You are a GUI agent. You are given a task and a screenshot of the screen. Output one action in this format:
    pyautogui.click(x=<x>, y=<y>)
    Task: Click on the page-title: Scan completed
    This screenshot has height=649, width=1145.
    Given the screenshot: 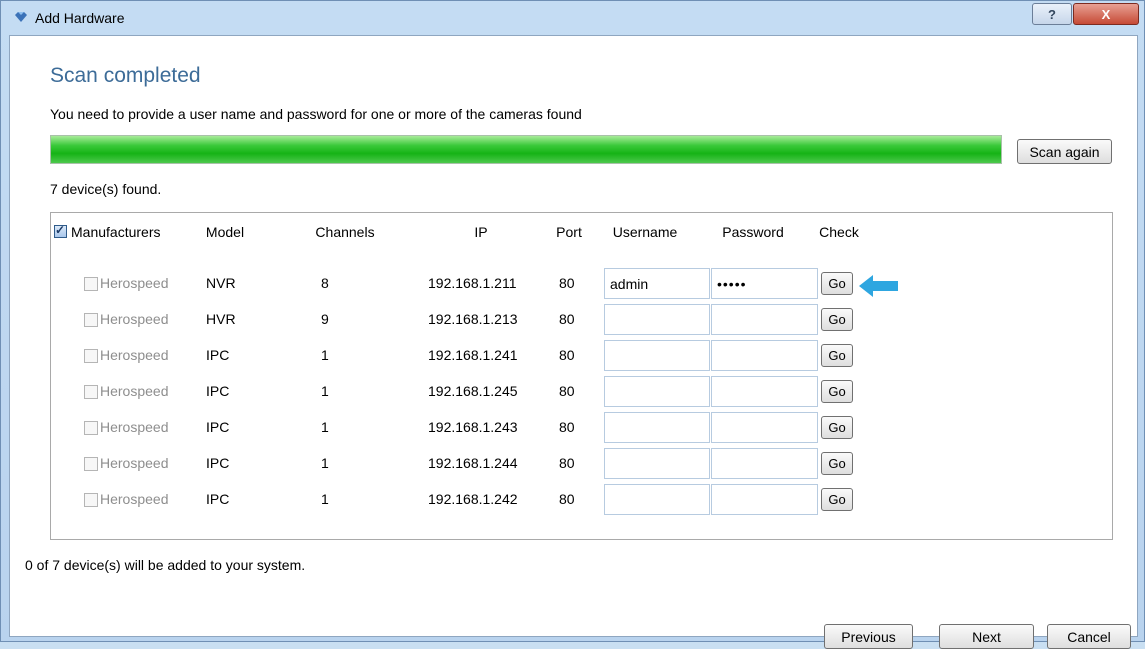 What is the action you would take?
    pyautogui.click(x=125, y=75)
    